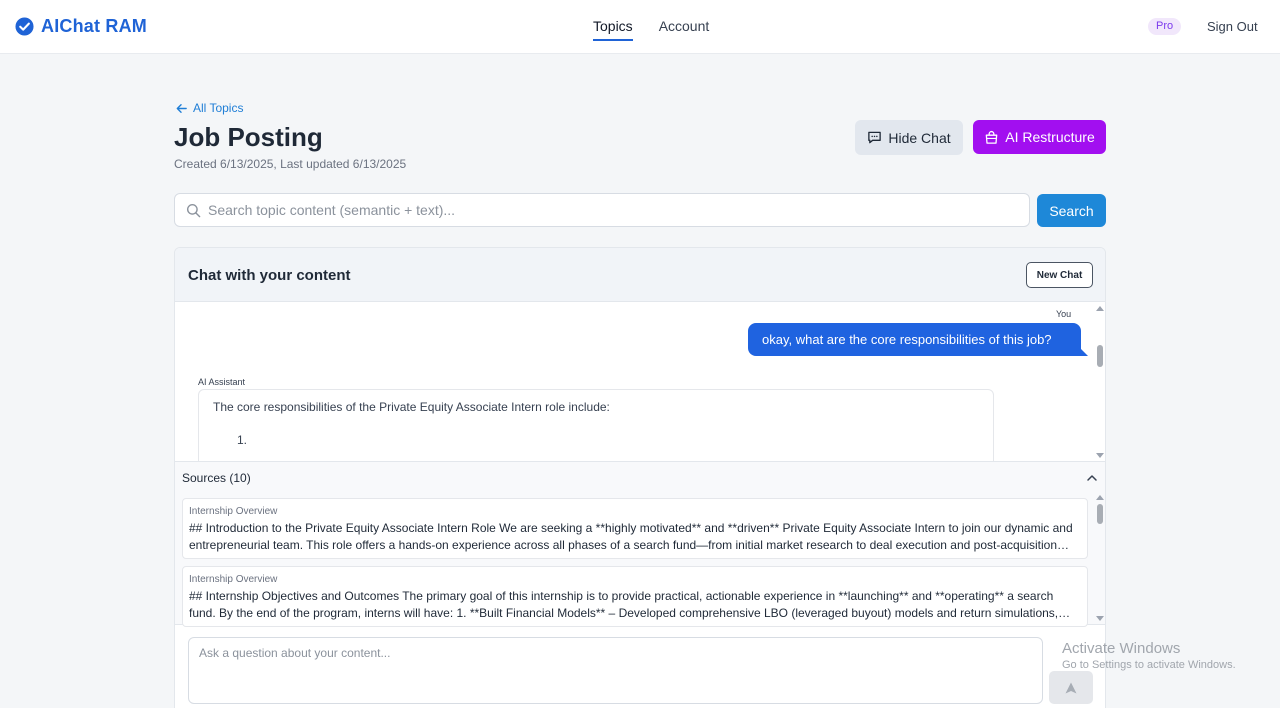 The image size is (1280, 708). I want to click on chat-header: Chat with your content New Chat, so click(640, 275).